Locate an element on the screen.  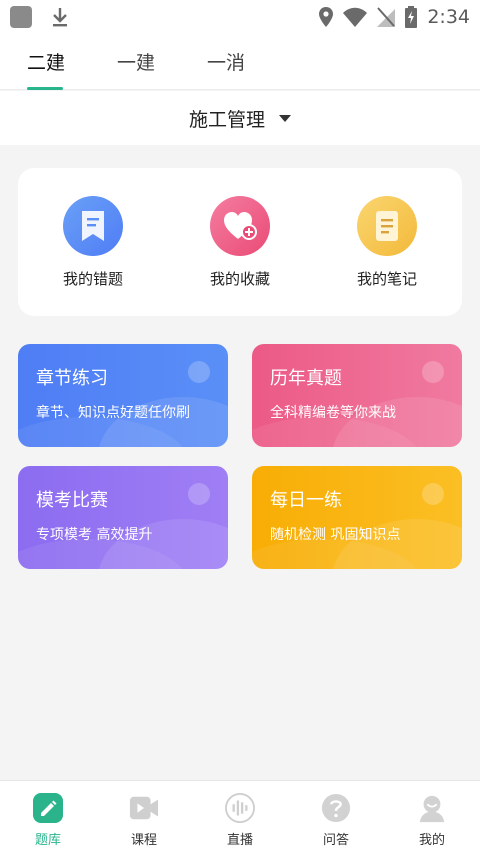
nav-qa: 问答 is located at coordinates (336, 820).